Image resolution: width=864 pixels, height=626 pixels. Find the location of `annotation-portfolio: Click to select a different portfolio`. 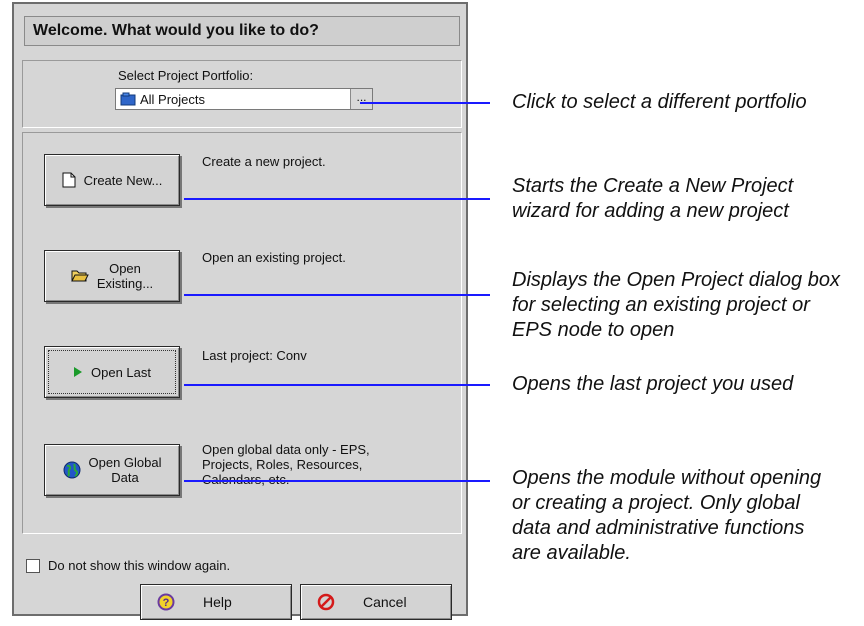

annotation-portfolio: Click to select a different portfolio is located at coordinates (659, 102).